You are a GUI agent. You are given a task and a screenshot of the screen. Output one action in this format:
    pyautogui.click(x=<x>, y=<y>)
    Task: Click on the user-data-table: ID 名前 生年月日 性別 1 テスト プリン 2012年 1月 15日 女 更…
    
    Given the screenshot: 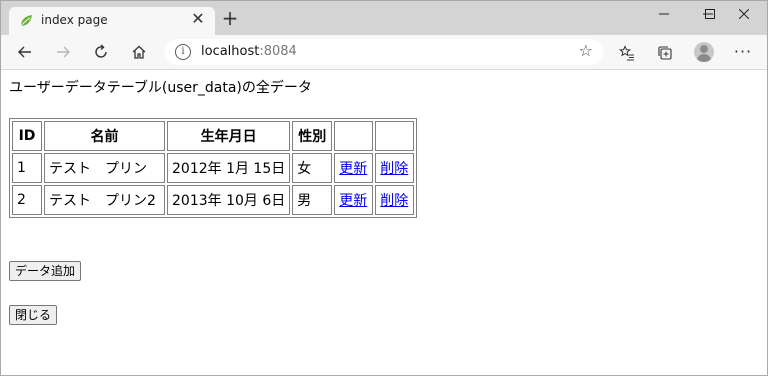 What is the action you would take?
    pyautogui.click(x=213, y=168)
    